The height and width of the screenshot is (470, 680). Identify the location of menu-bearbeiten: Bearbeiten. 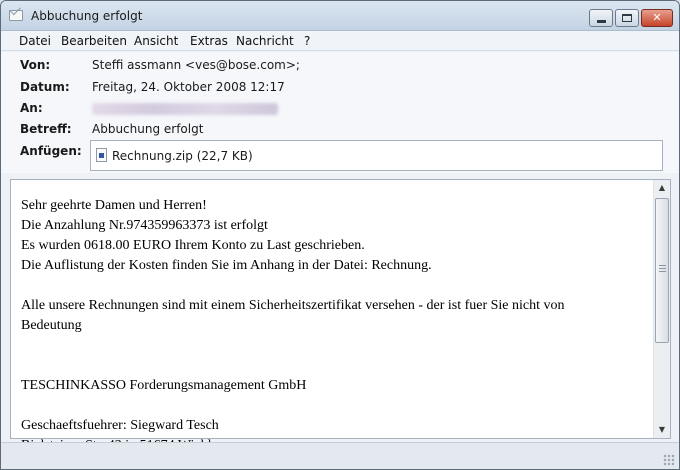
(94, 41).